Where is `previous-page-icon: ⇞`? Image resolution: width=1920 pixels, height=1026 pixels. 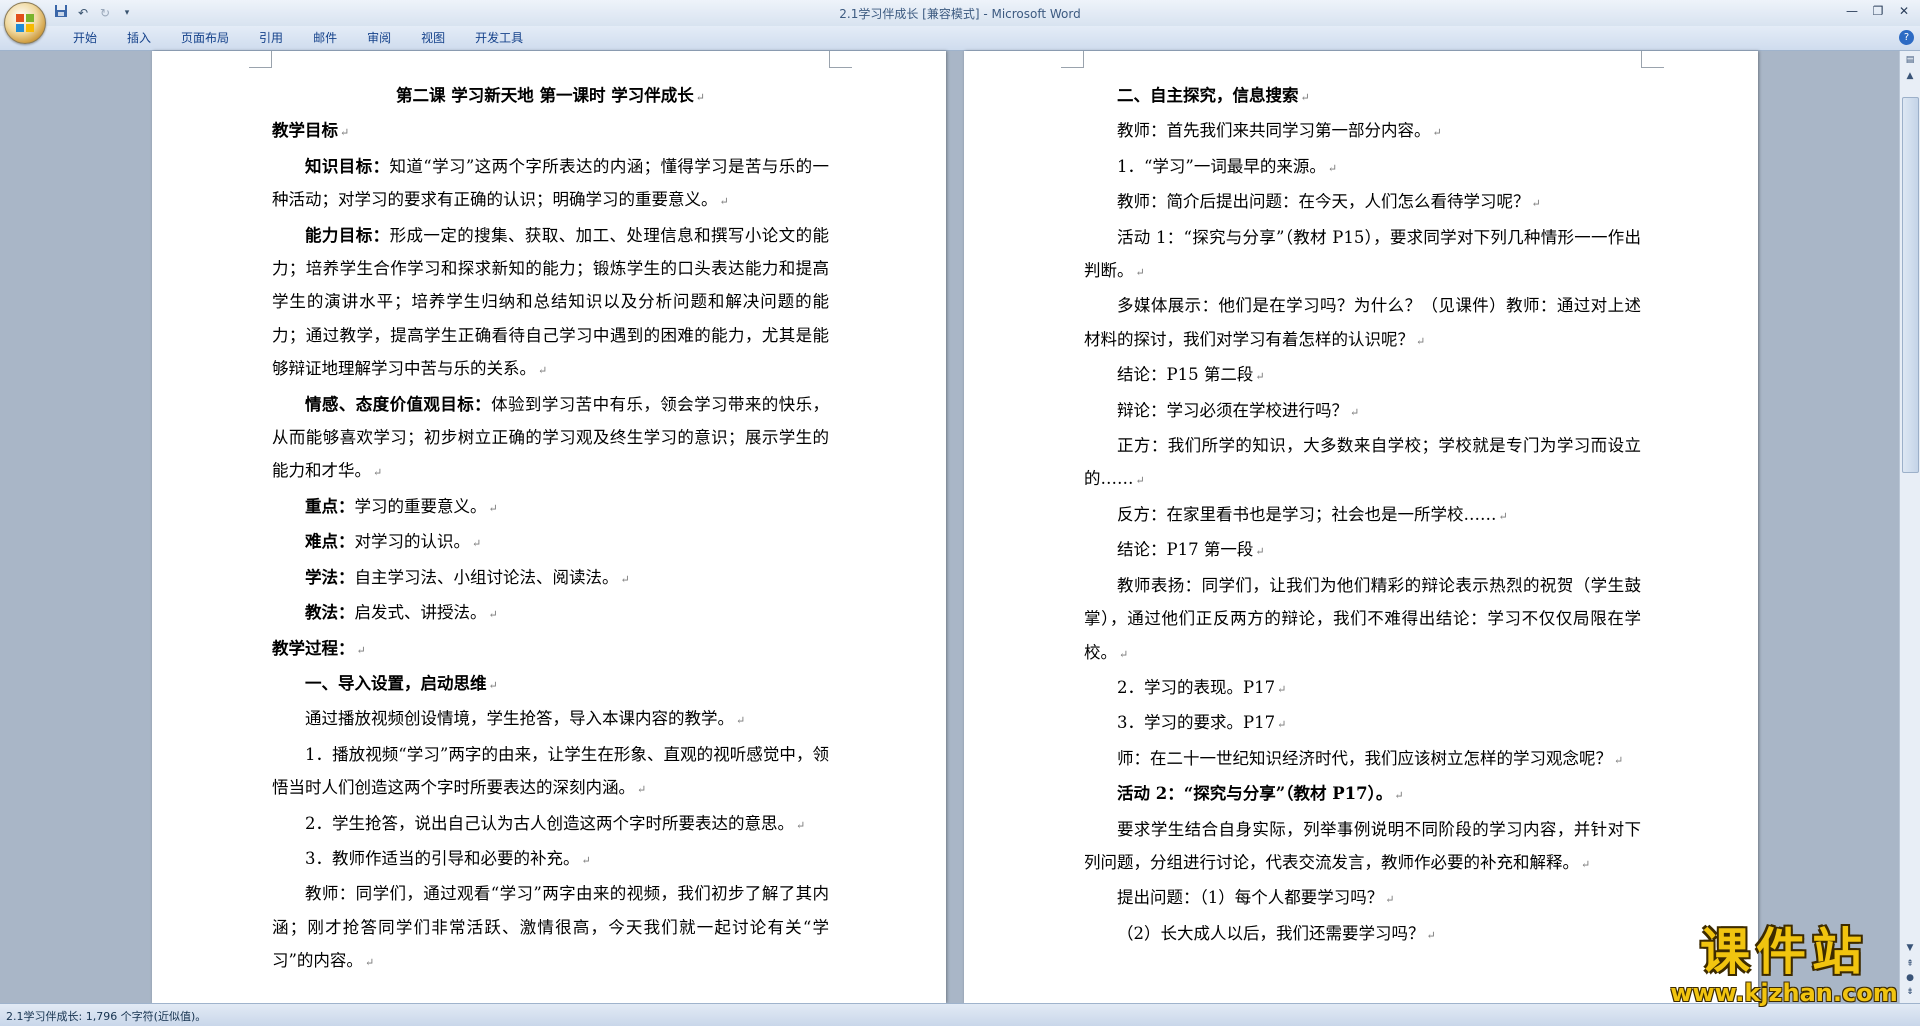 previous-page-icon: ⇞ is located at coordinates (1910, 964).